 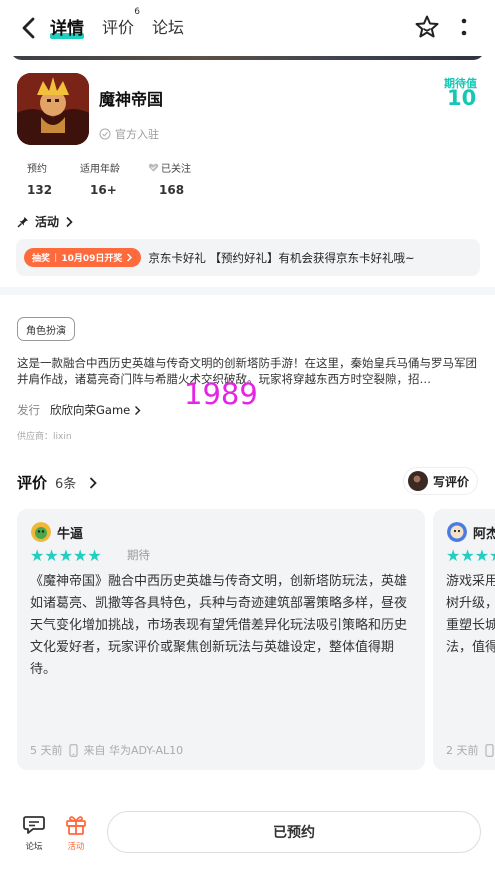 What do you see at coordinates (76, 847) in the screenshot?
I see `activity-label: 活动` at bounding box center [76, 847].